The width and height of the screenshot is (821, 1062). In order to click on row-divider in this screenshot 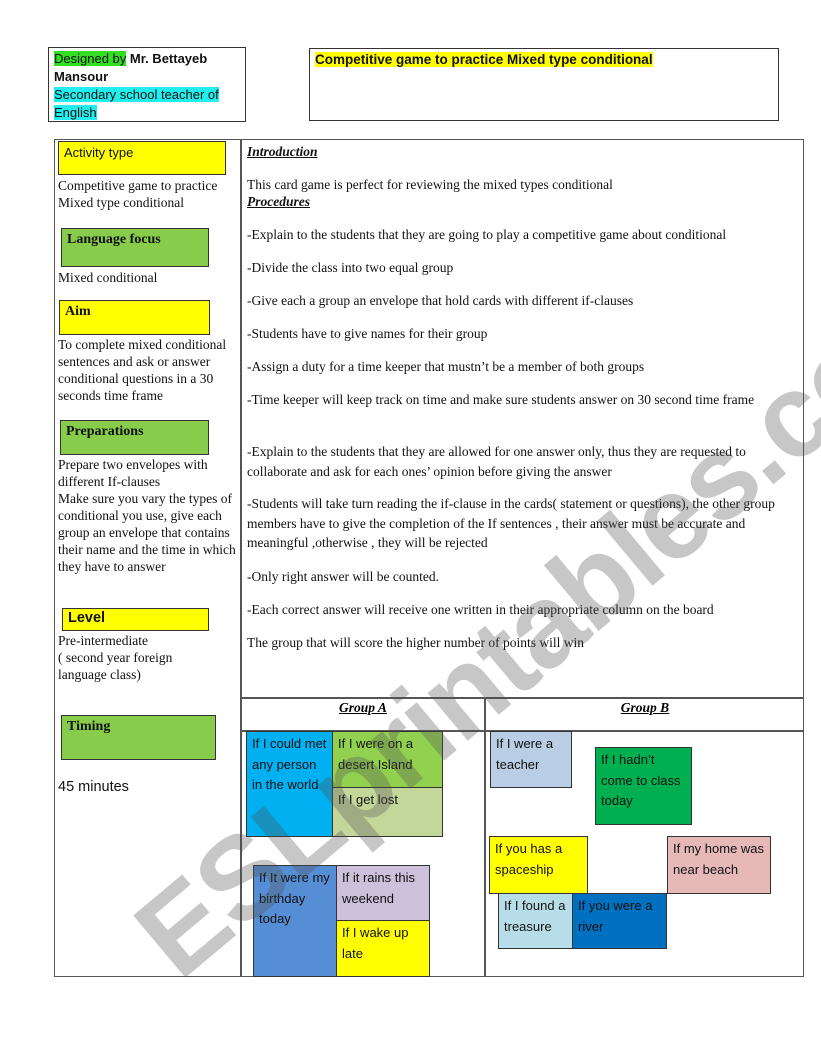, I will do `click(522, 698)`.